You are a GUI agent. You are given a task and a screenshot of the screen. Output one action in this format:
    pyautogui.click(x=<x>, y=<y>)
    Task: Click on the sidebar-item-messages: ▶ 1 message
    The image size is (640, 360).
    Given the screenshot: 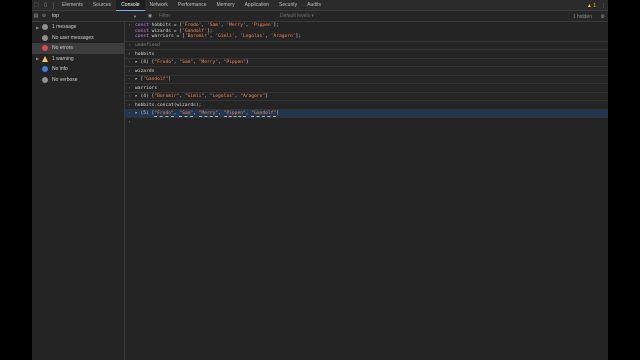 What is the action you would take?
    pyautogui.click(x=78, y=27)
    